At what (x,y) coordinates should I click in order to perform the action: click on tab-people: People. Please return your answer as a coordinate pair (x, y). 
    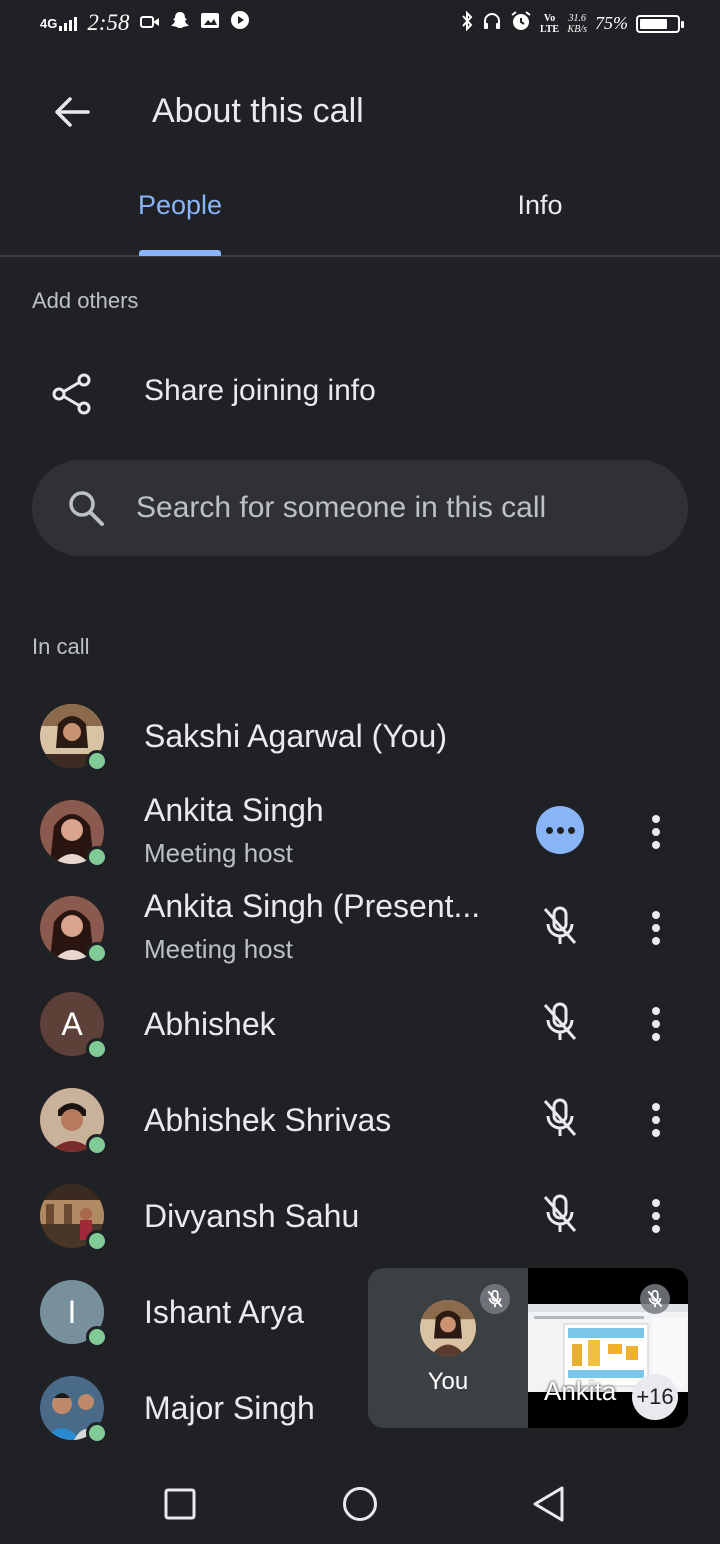
    Looking at the image, I should click on (180, 222).